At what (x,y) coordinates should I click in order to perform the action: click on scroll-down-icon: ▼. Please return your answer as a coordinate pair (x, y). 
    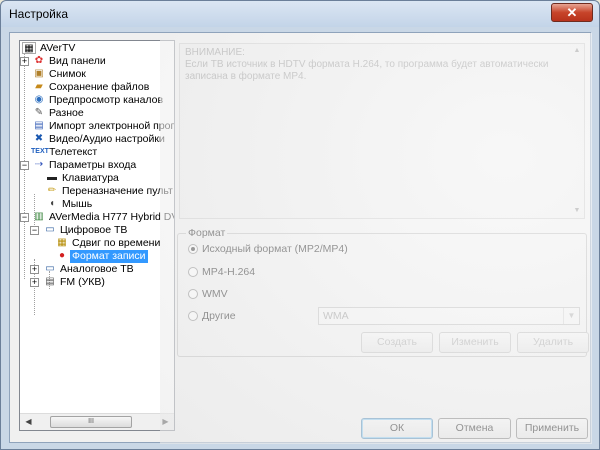
    Looking at the image, I should click on (577, 211).